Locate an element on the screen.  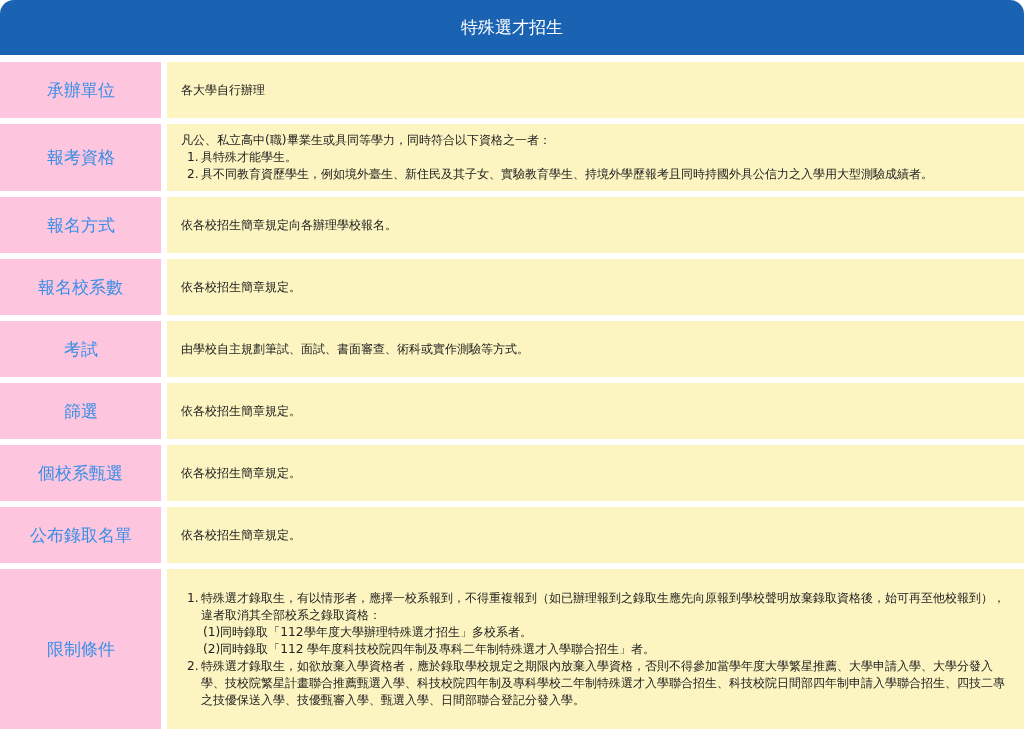
row-label: 篩選 is located at coordinates (80, 411).